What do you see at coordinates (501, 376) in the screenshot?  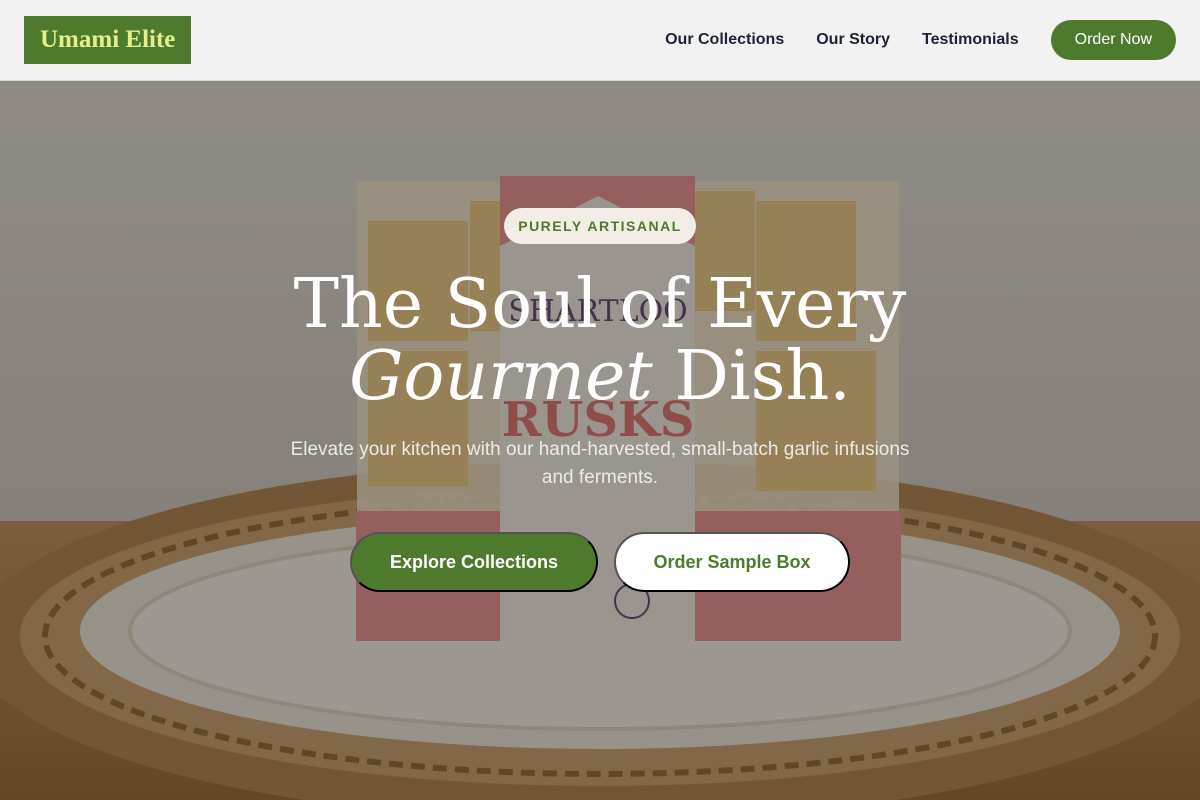 I see `headline-italic-word: Gourmet` at bounding box center [501, 376].